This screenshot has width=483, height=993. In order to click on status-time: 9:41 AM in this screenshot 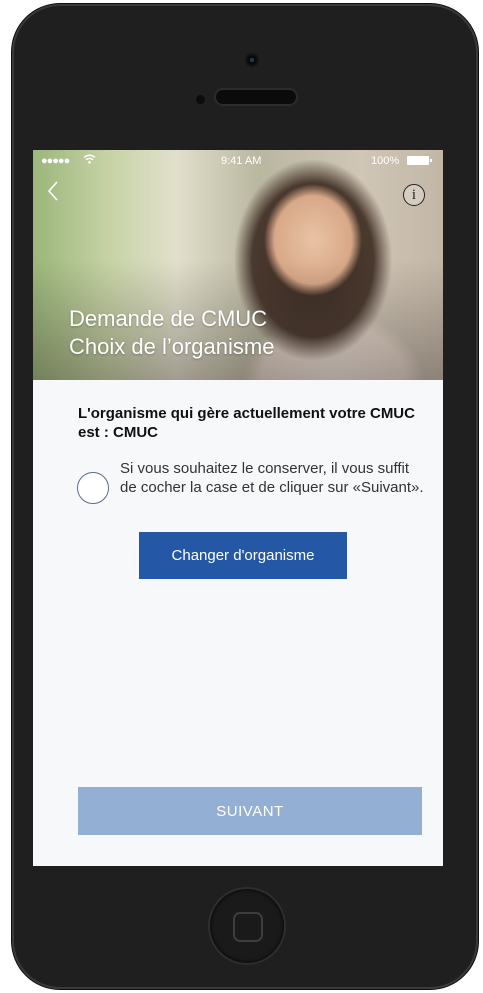, I will do `click(241, 161)`.